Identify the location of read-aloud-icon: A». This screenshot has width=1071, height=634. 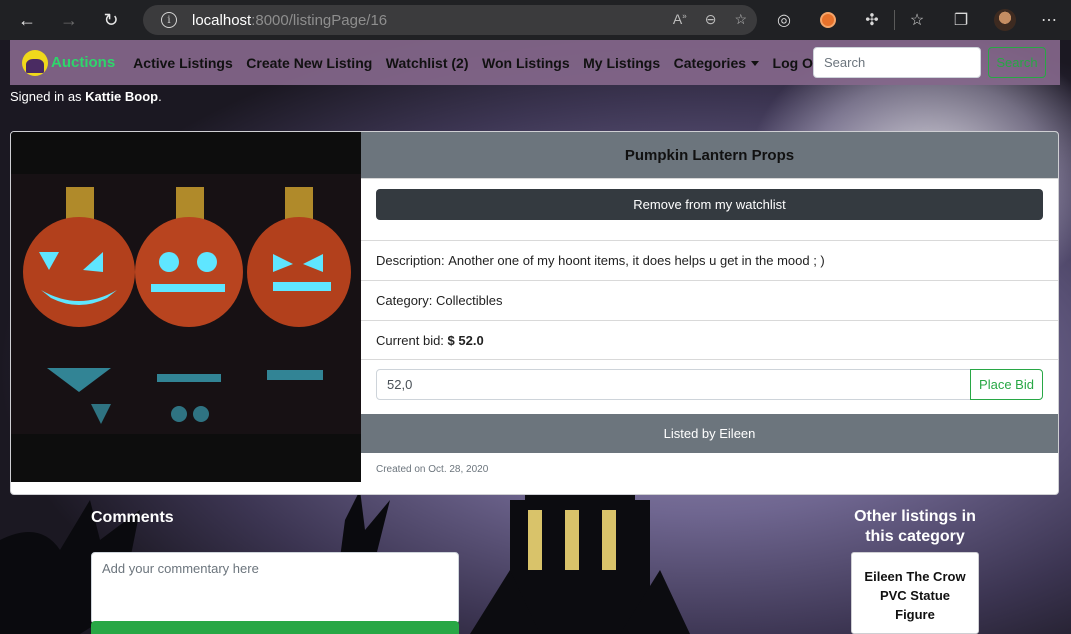
(680, 19).